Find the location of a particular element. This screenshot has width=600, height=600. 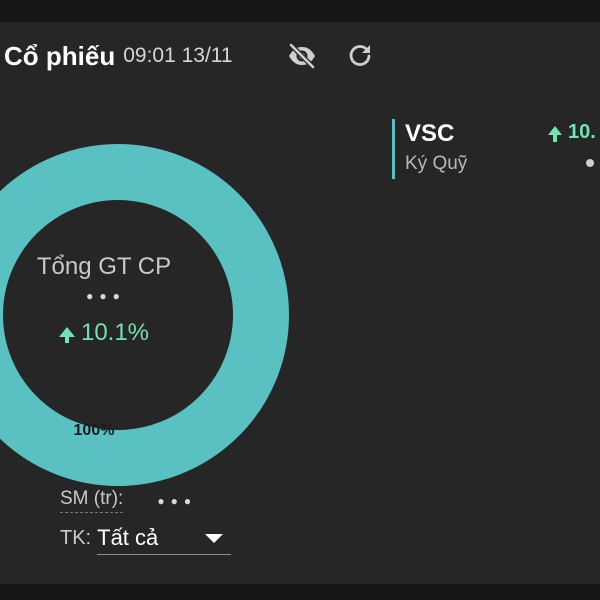

purchasing-power-hidden: ●●● is located at coordinates (177, 500).